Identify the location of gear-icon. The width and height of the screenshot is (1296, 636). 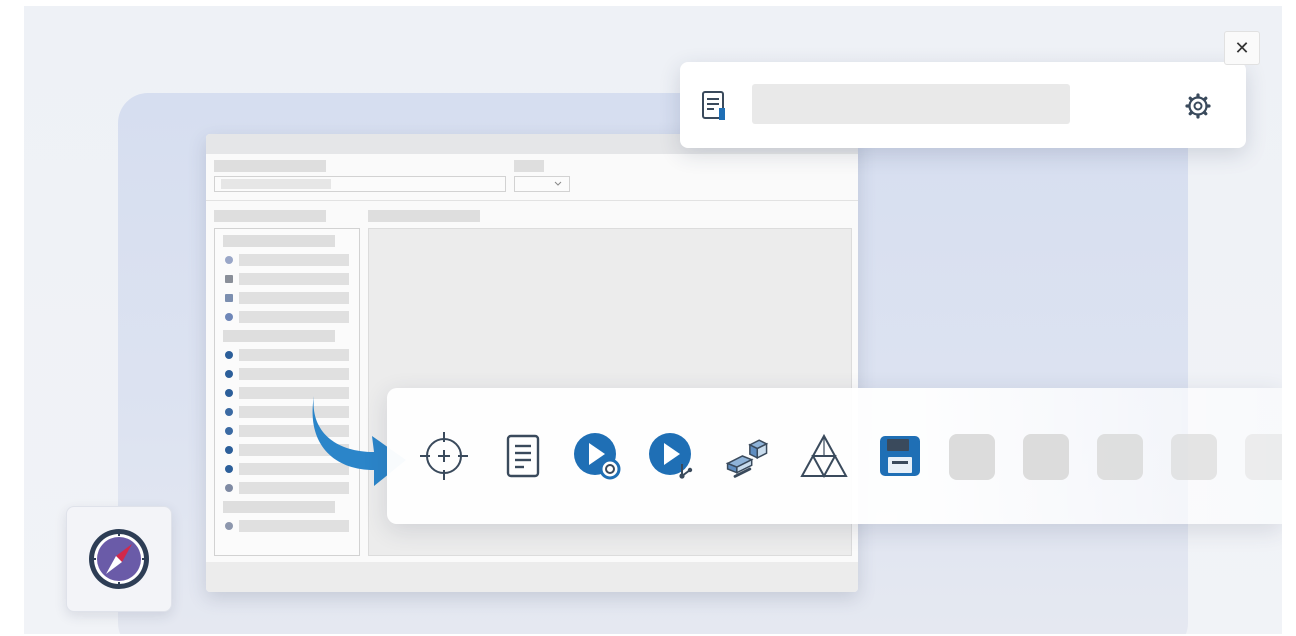
(1198, 108).